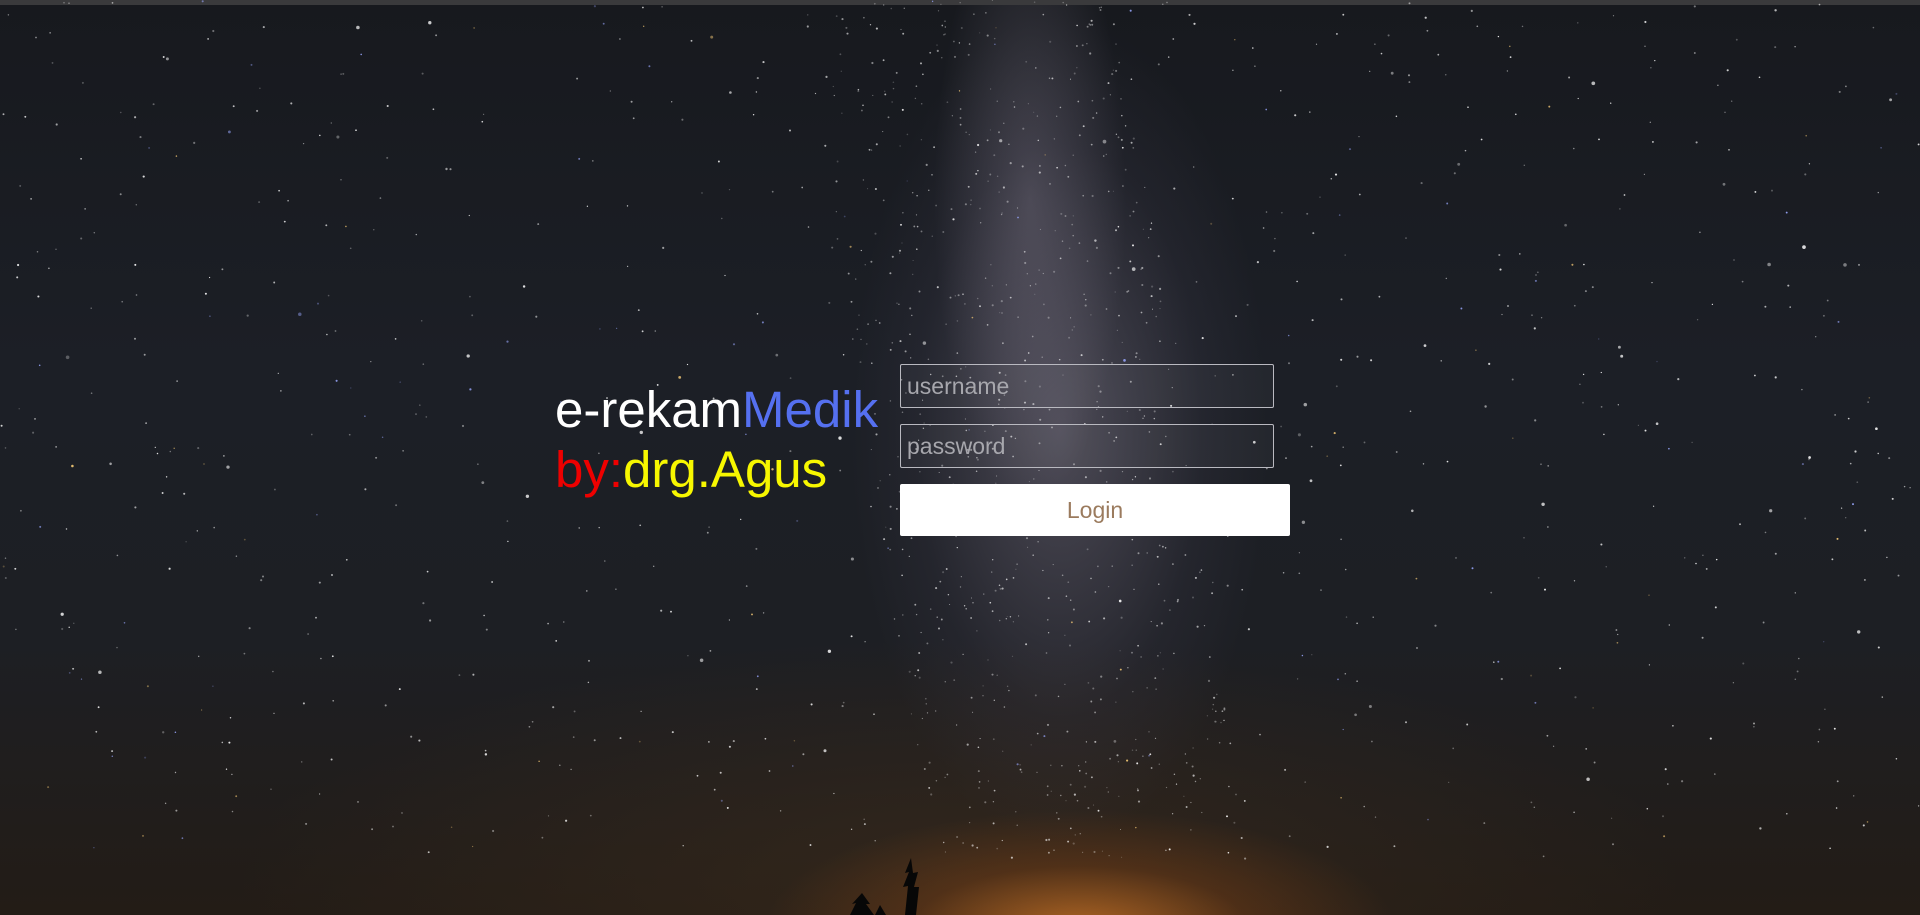 The width and height of the screenshot is (1920, 915). Describe the element at coordinates (1087, 446) in the screenshot. I see `password-input` at that location.